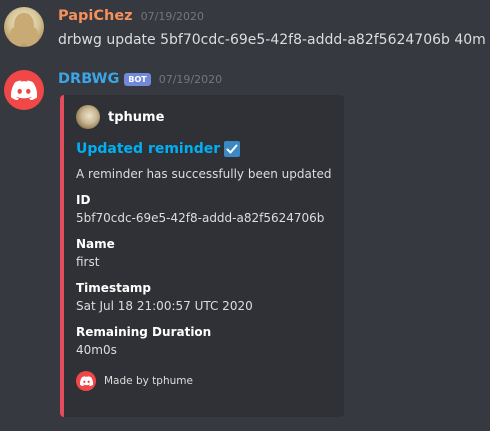 This screenshot has height=431, width=490. Describe the element at coordinates (206, 253) in the screenshot. I see `embed-field-name: Name first` at that location.